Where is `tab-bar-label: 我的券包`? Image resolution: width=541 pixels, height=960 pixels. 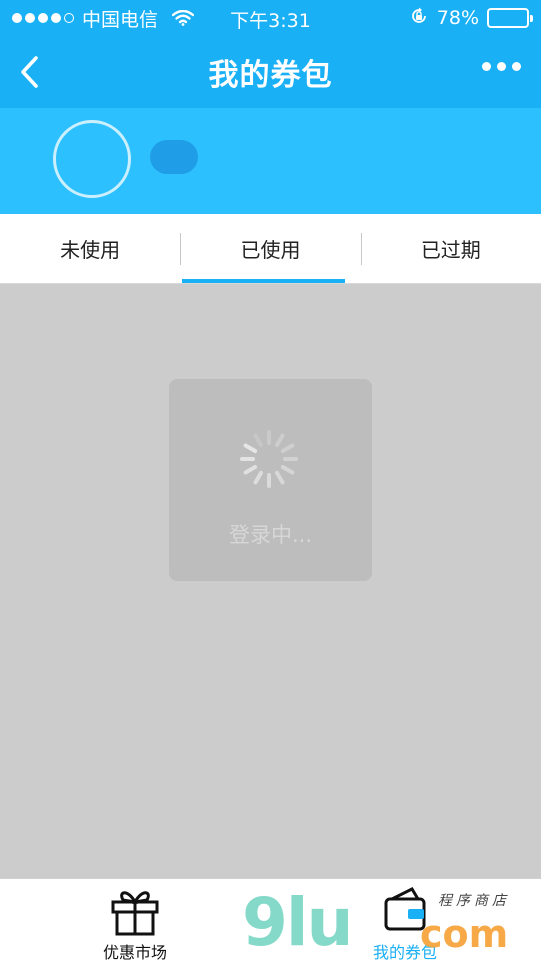
tab-bar-label: 我的券包 is located at coordinates (404, 951).